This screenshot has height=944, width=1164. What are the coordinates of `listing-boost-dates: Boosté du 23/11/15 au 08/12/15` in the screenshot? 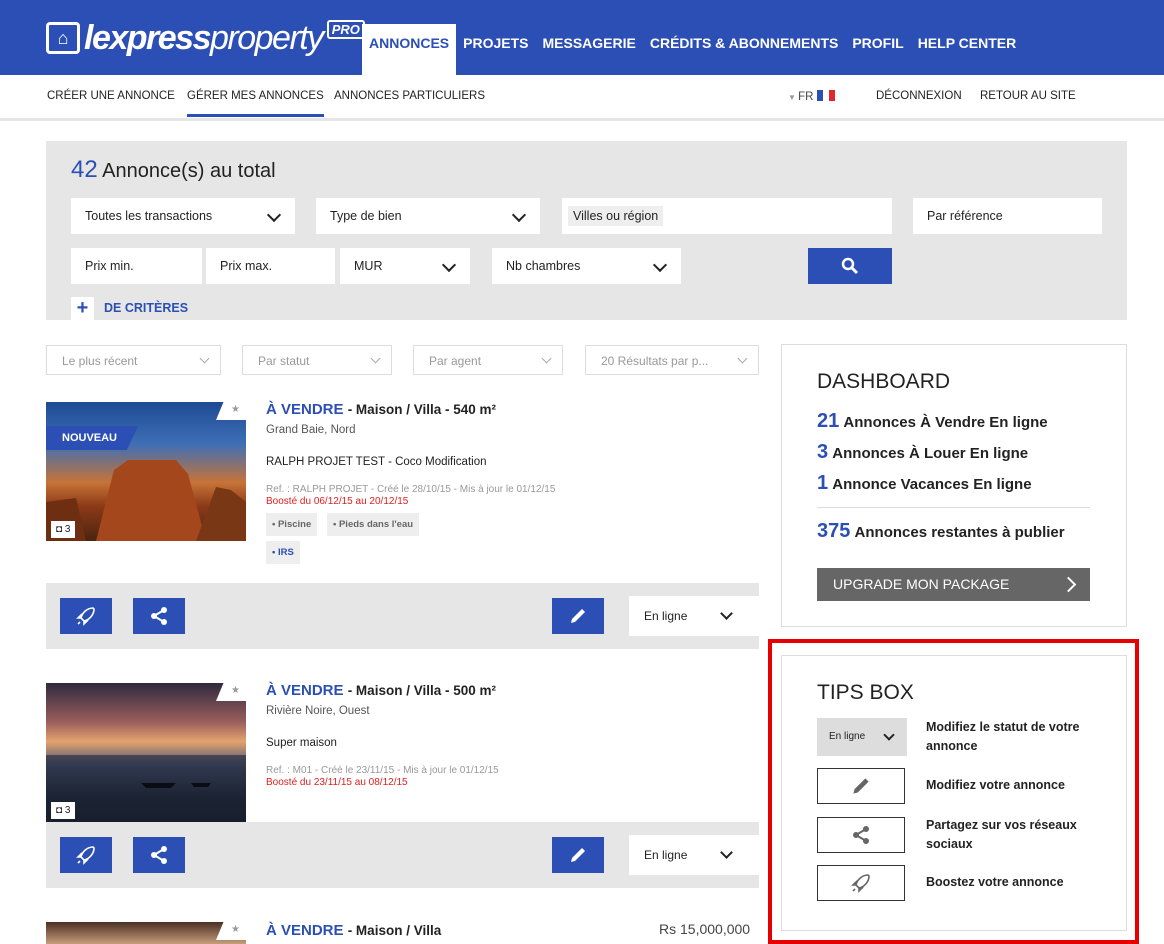 It's located at (337, 782).